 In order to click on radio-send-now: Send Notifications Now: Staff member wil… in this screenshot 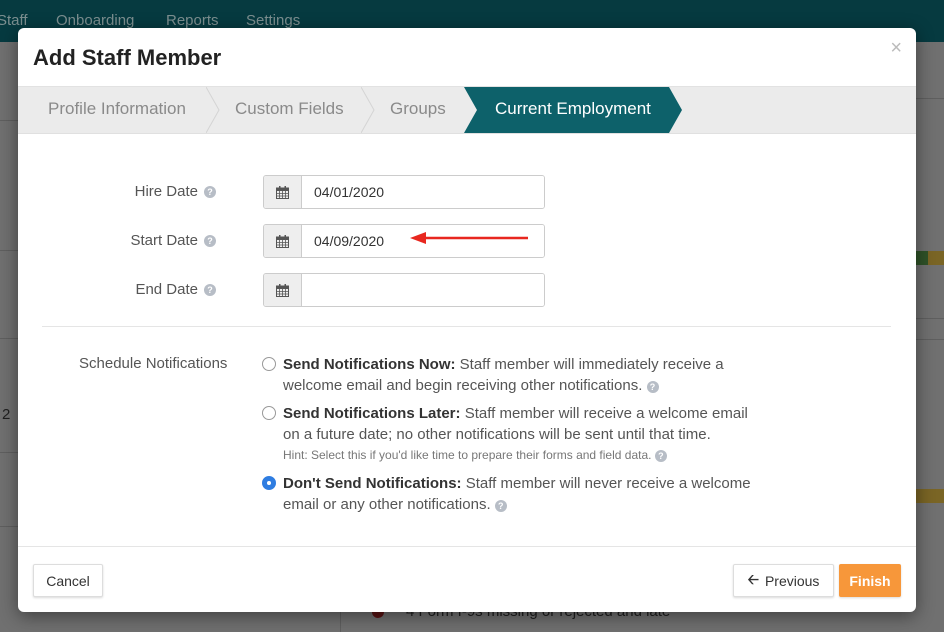, I will do `click(512, 375)`.